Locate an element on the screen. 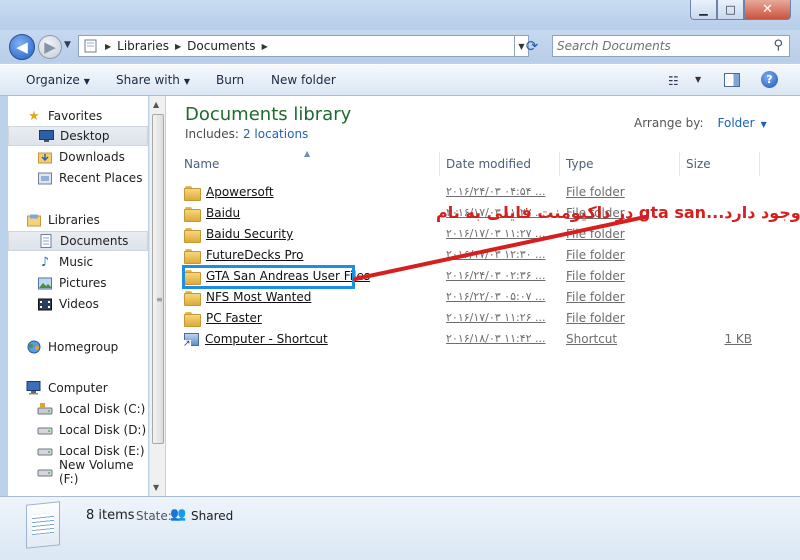 The height and width of the screenshot is (560, 800). sidebar-item-homegroup: Homegroup is located at coordinates (78, 347).